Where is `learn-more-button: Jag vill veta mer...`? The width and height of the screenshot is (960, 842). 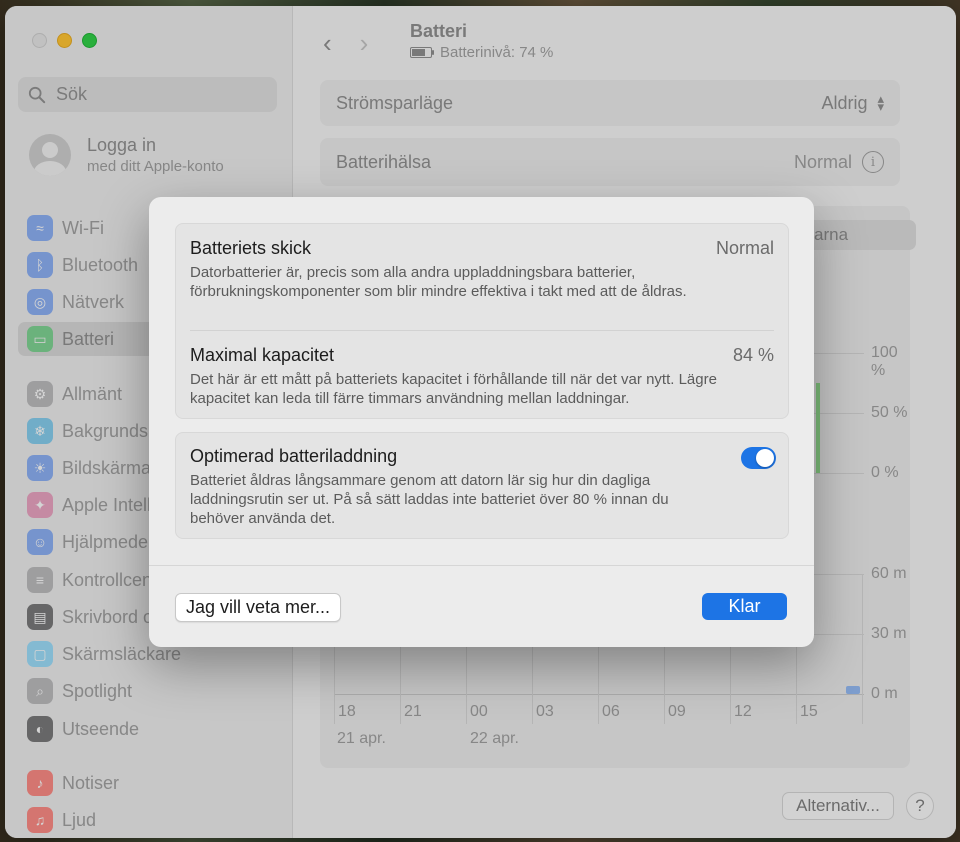
learn-more-button: Jag vill veta mer... is located at coordinates (258, 607).